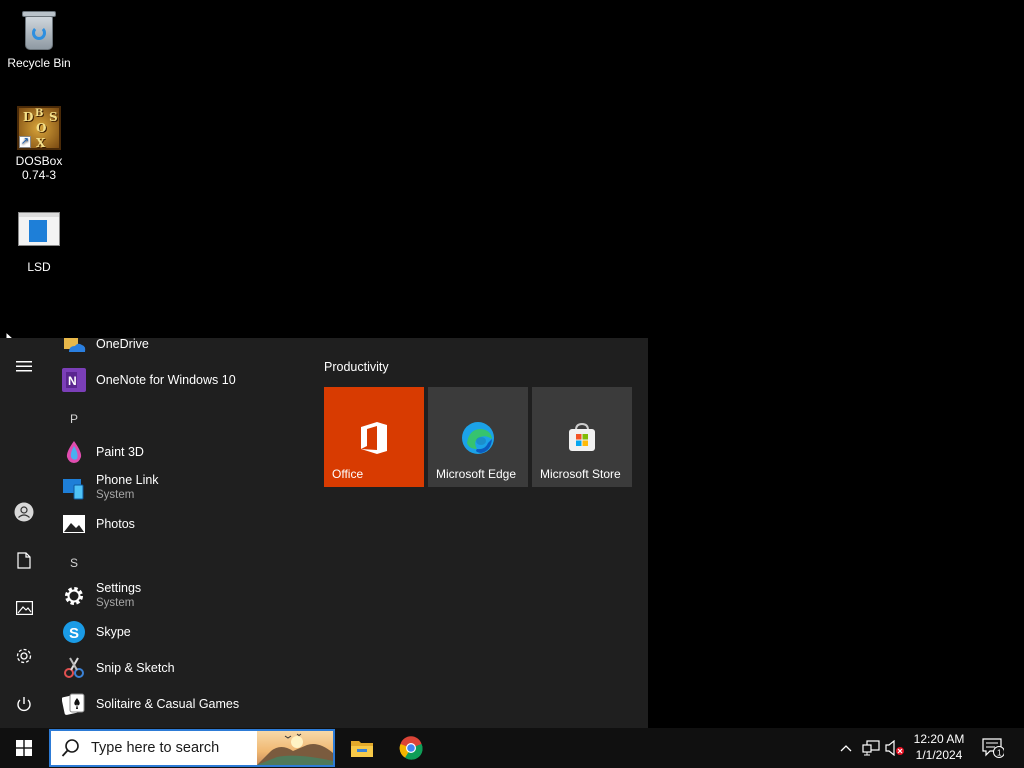 This screenshot has height=768, width=1024. I want to click on desktop-icon-label: Recycle Bin, so click(39, 63).